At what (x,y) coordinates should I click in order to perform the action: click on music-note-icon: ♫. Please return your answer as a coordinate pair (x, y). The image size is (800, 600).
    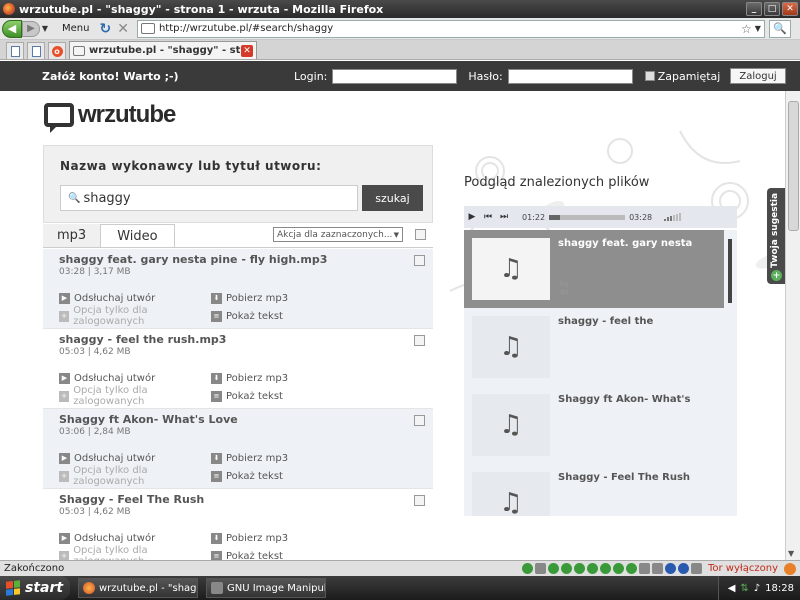
    Looking at the image, I should click on (511, 425).